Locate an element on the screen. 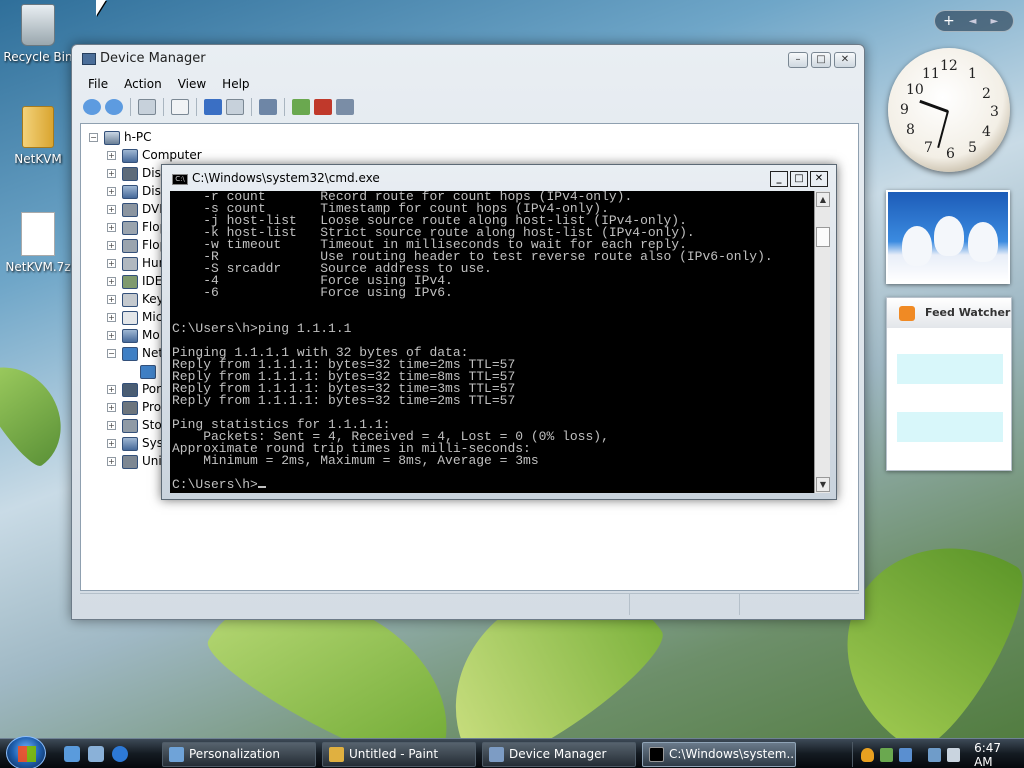 Image resolution: width=1024 pixels, height=768 pixels. desktop-icon-netkvm-folder: NetKVM is located at coordinates (38, 136).